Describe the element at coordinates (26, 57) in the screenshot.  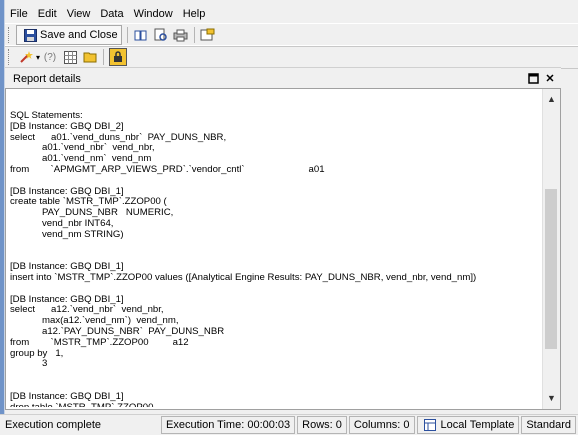
I see `wand-icon` at that location.